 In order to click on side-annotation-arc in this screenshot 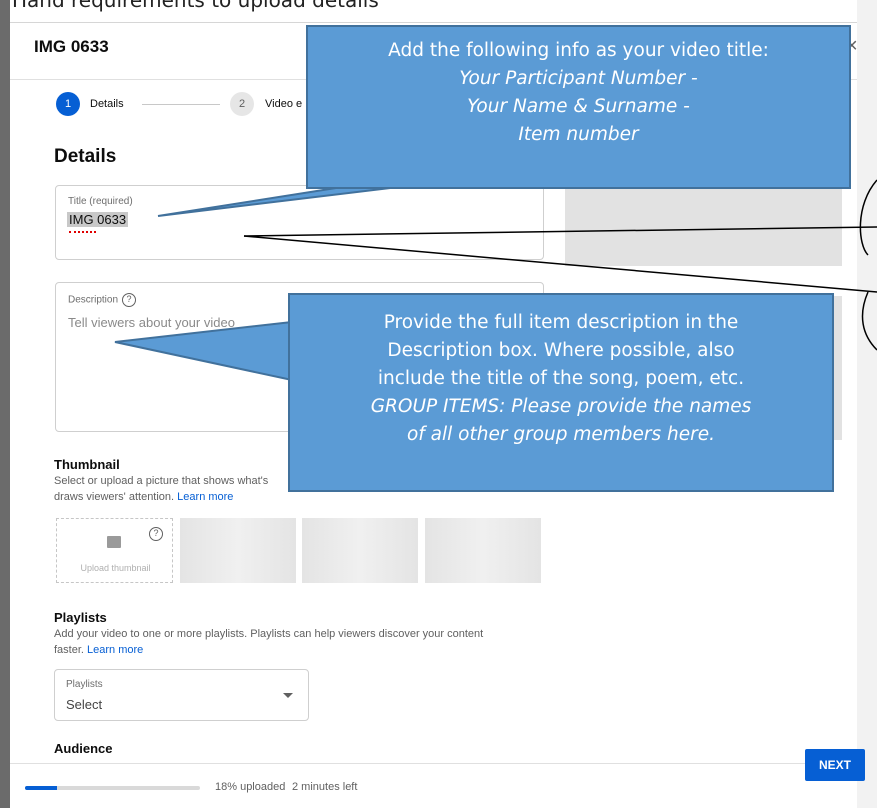, I will do `click(868, 217)`.